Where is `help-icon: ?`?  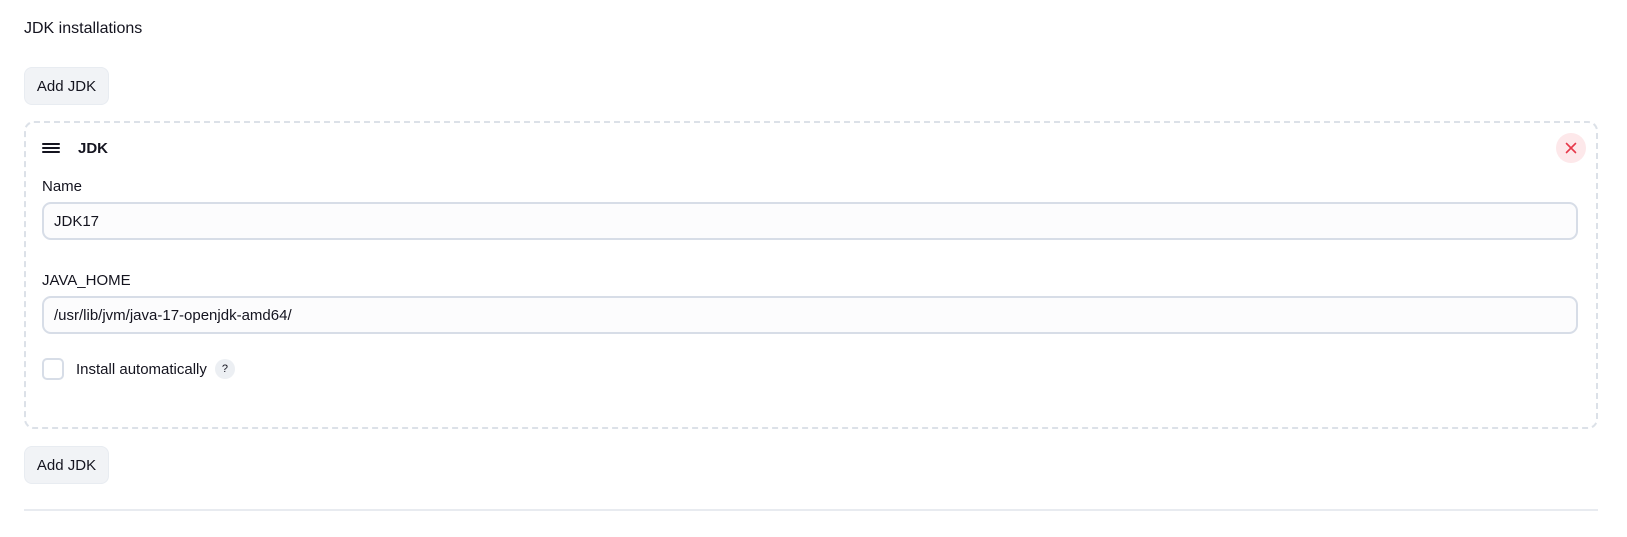
help-icon: ? is located at coordinates (224, 369).